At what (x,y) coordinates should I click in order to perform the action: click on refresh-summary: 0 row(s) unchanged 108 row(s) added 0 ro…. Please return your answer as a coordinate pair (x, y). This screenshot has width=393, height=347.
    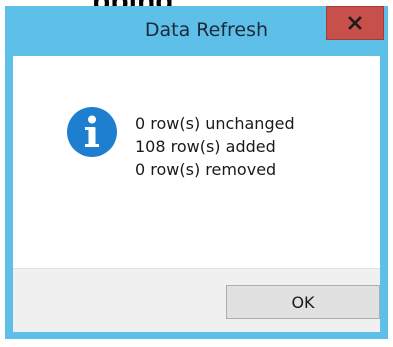
    Looking at the image, I should click on (215, 146).